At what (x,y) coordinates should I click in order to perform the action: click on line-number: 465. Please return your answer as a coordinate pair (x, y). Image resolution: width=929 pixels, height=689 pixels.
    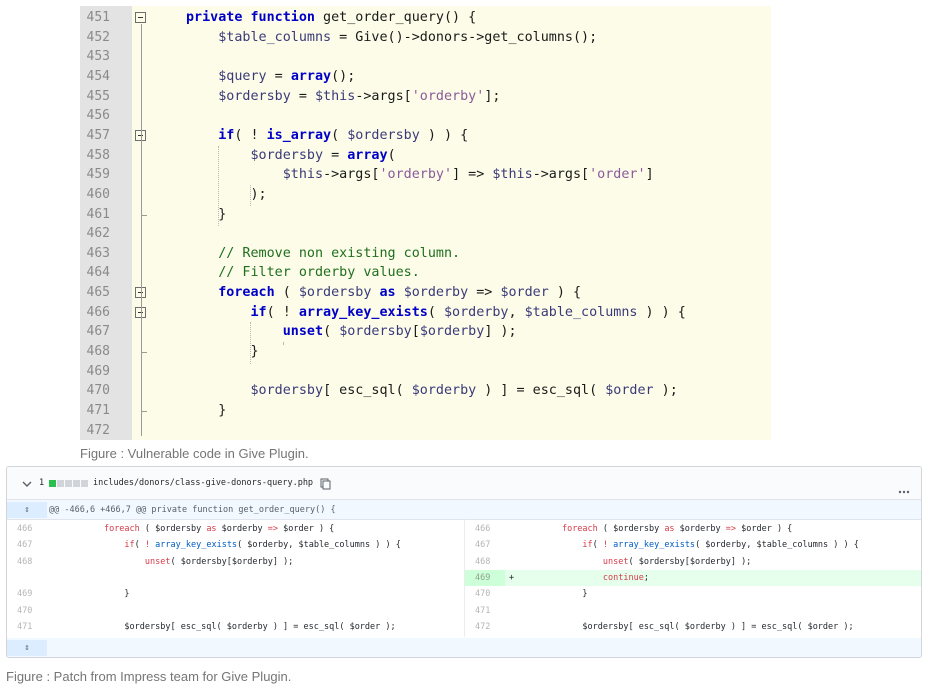
    Looking at the image, I should click on (98, 293).